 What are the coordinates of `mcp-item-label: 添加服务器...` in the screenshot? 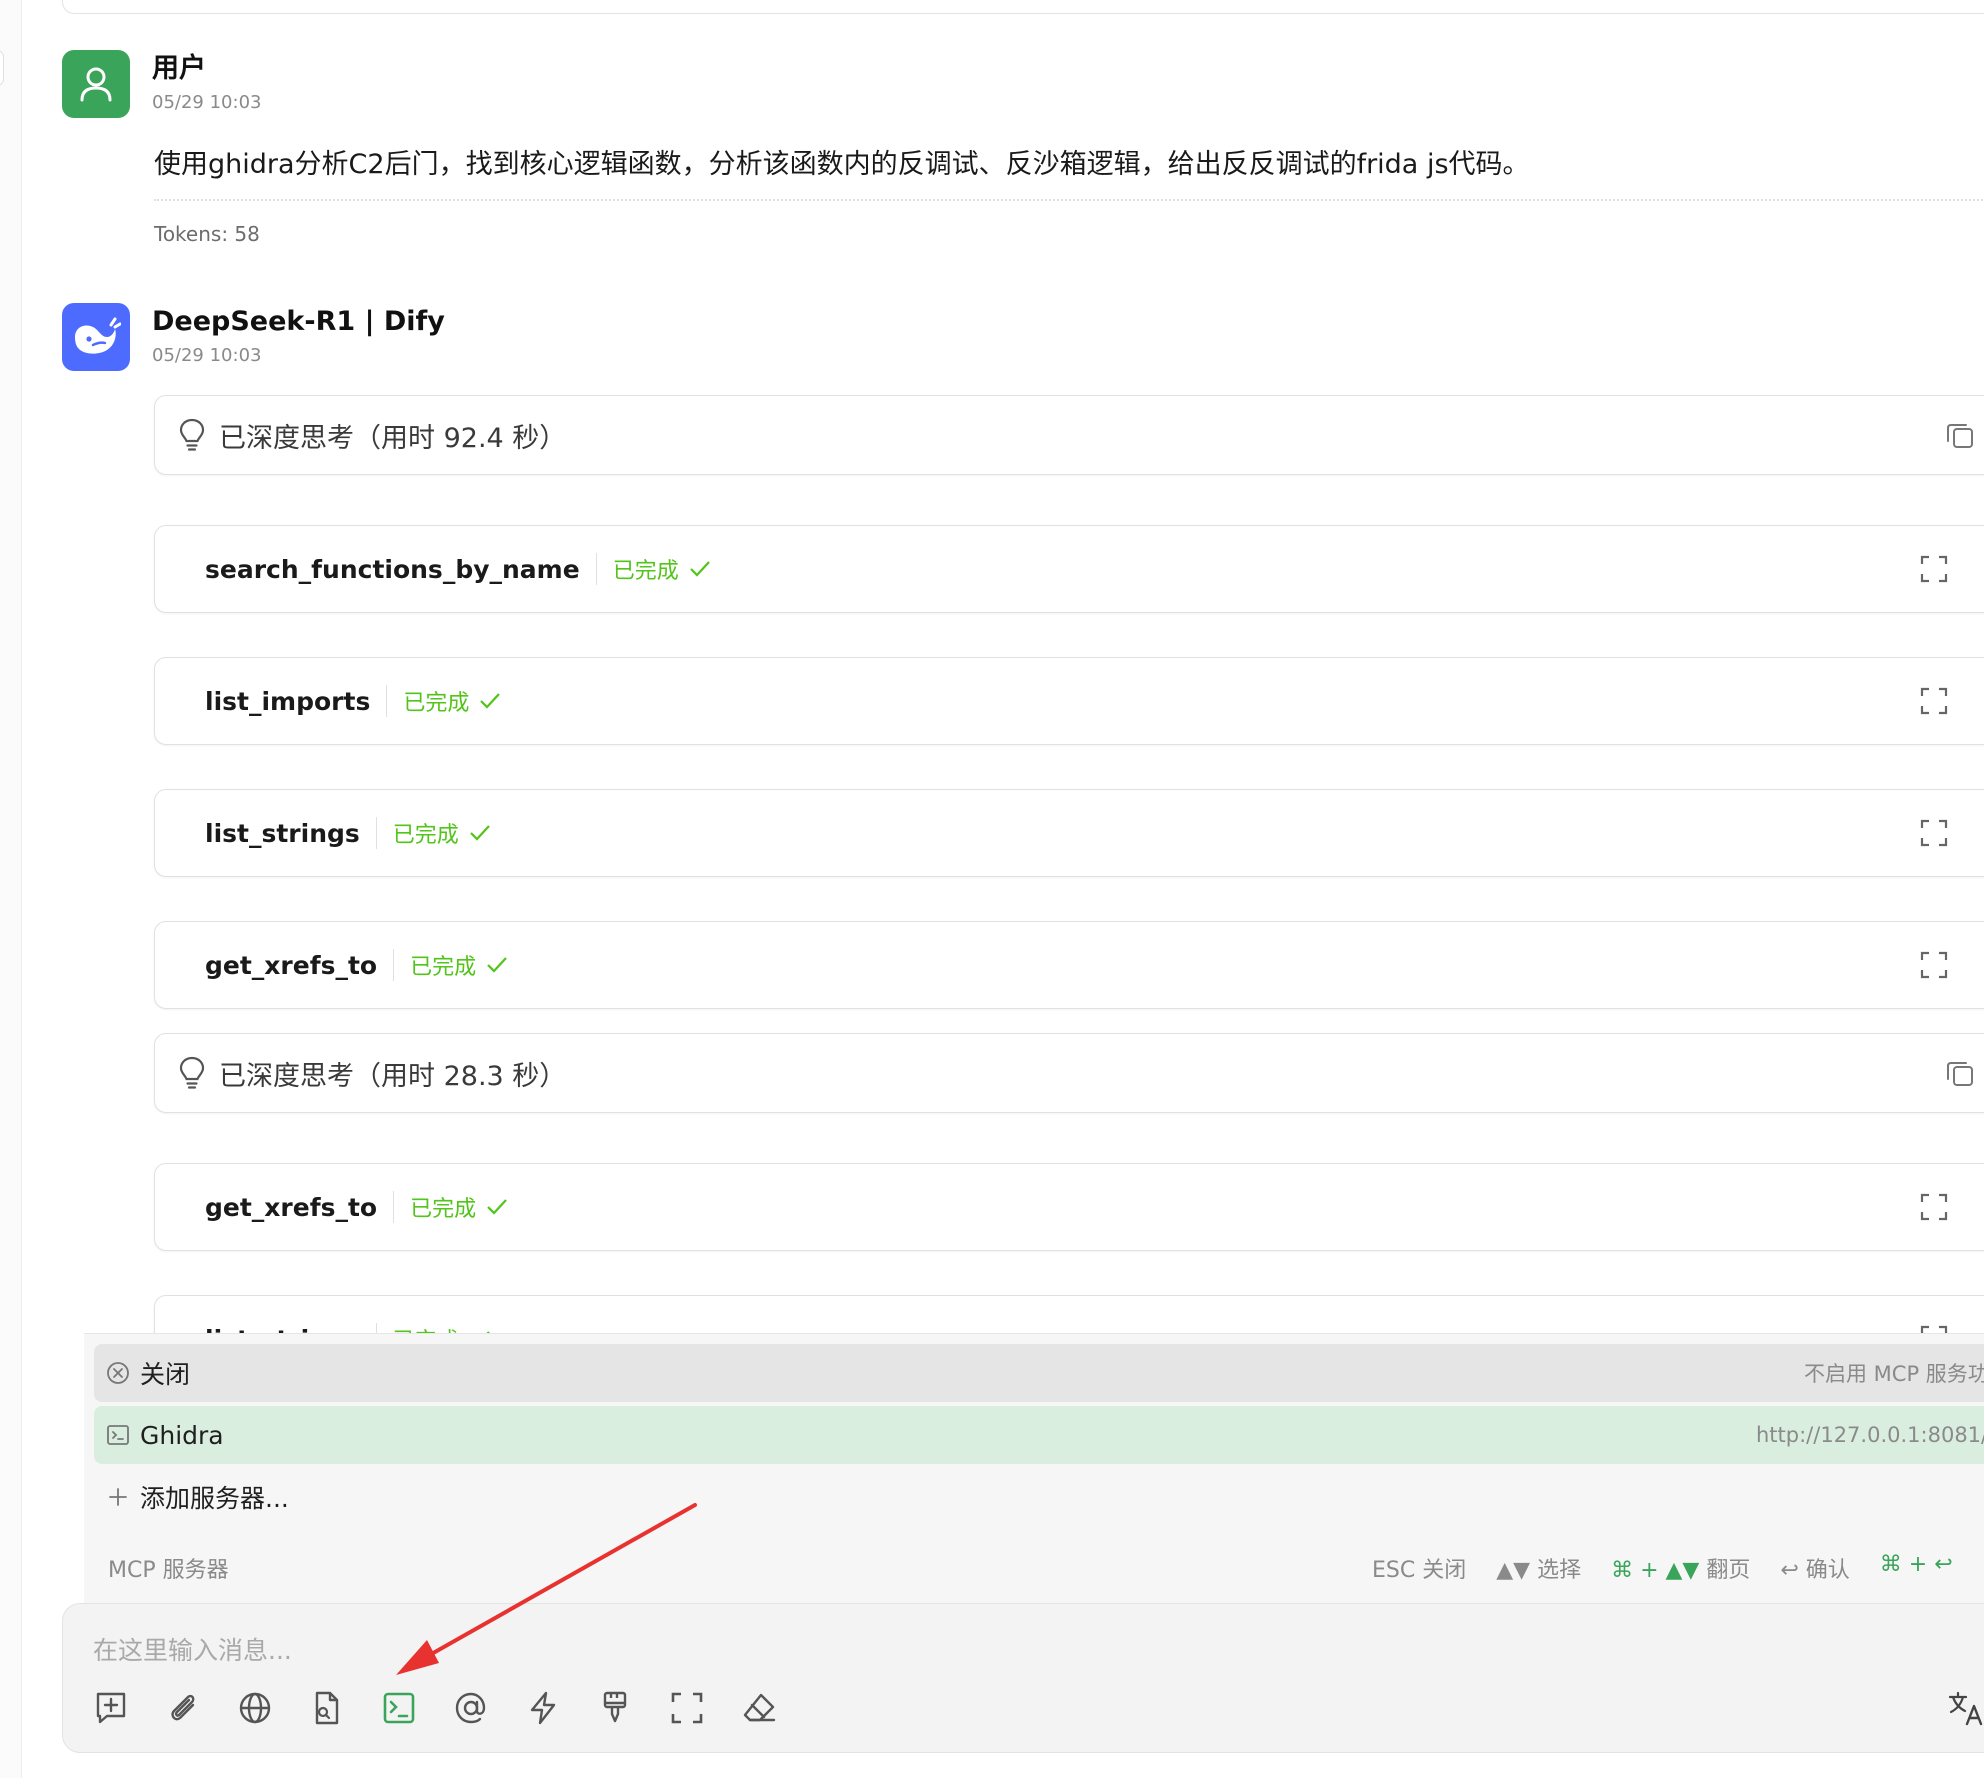 It's located at (214, 1498).